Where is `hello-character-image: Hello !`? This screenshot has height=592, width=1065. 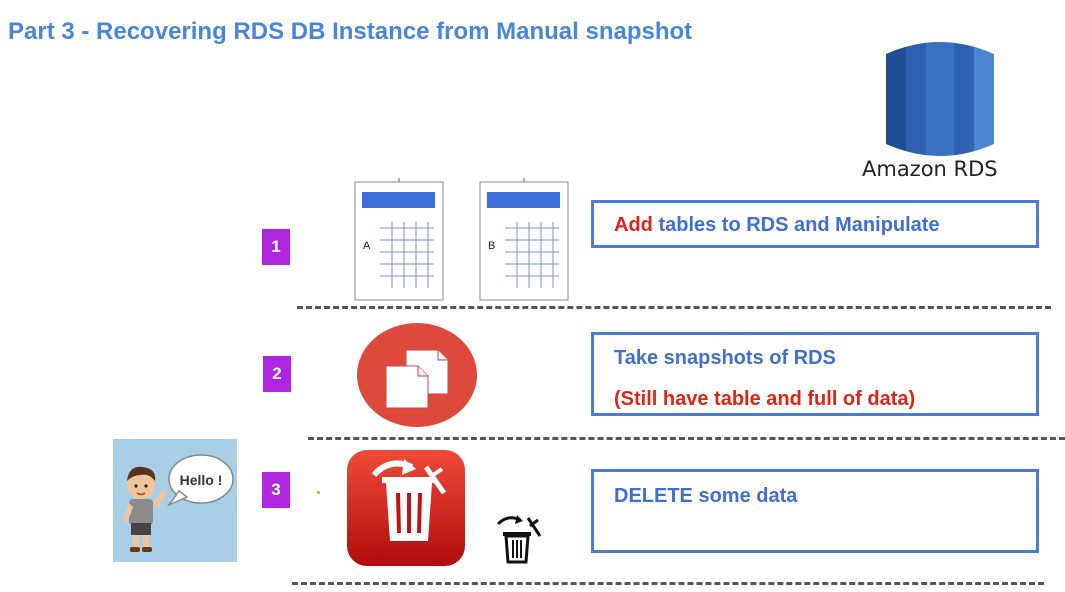 hello-character-image: Hello ! is located at coordinates (175, 500).